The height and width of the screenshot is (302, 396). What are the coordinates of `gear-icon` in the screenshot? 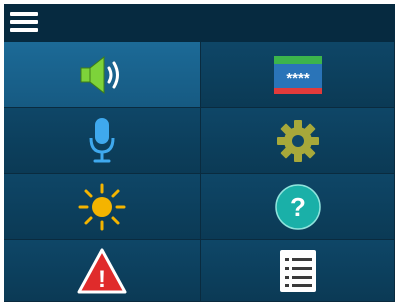 It's located at (297, 140).